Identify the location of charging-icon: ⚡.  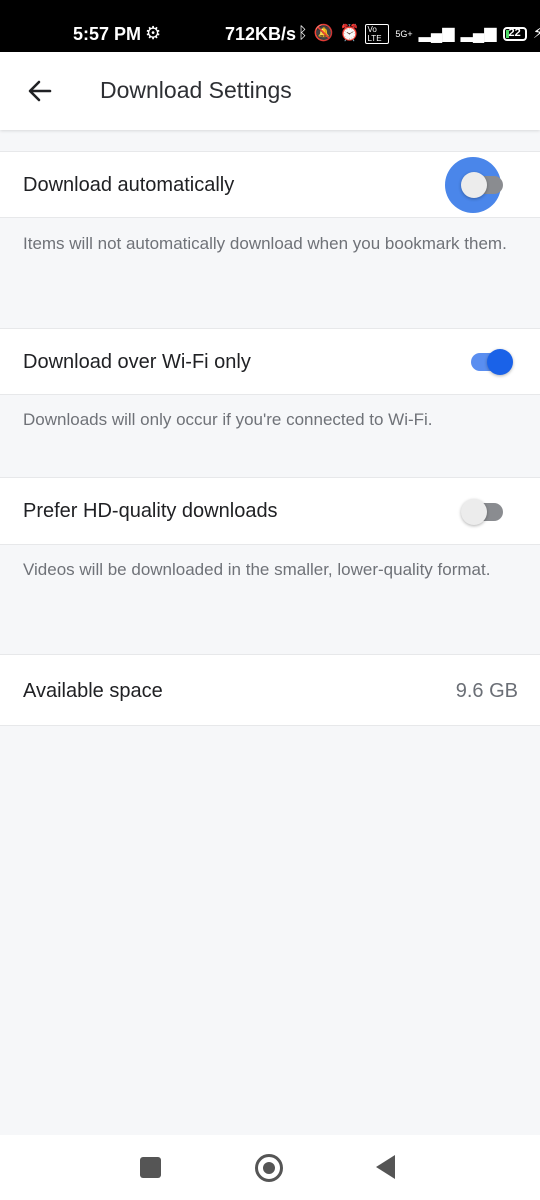
(536, 33).